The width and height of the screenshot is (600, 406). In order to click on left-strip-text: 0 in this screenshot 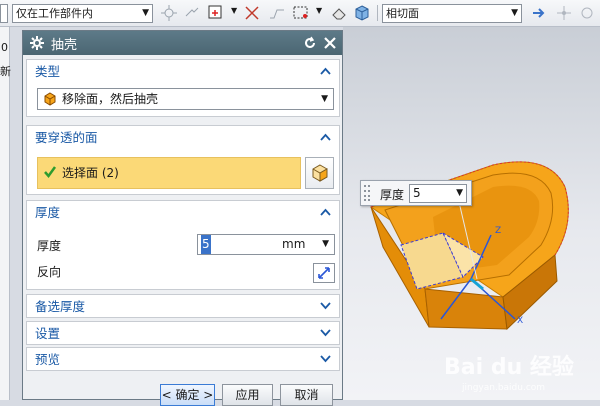, I will do `click(4, 47)`.